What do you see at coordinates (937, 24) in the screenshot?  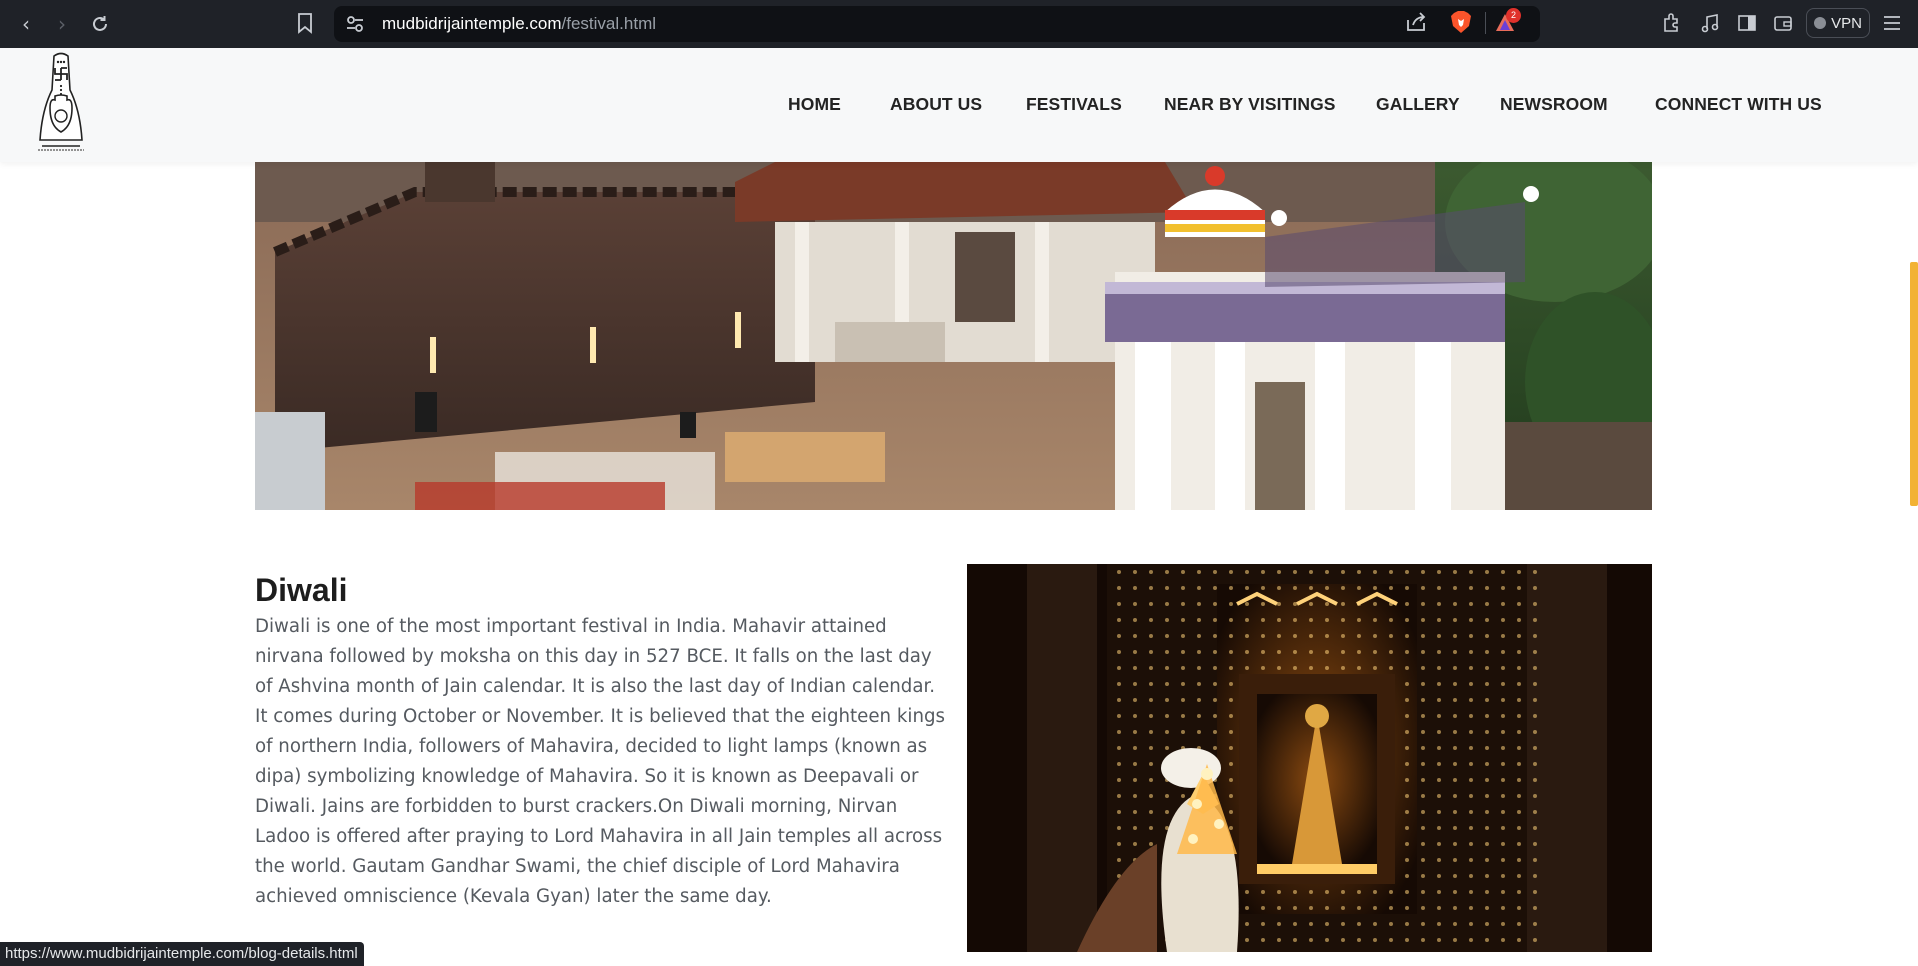 I see `address-bar: mudbidrijaintemple.com/festival.html` at bounding box center [937, 24].